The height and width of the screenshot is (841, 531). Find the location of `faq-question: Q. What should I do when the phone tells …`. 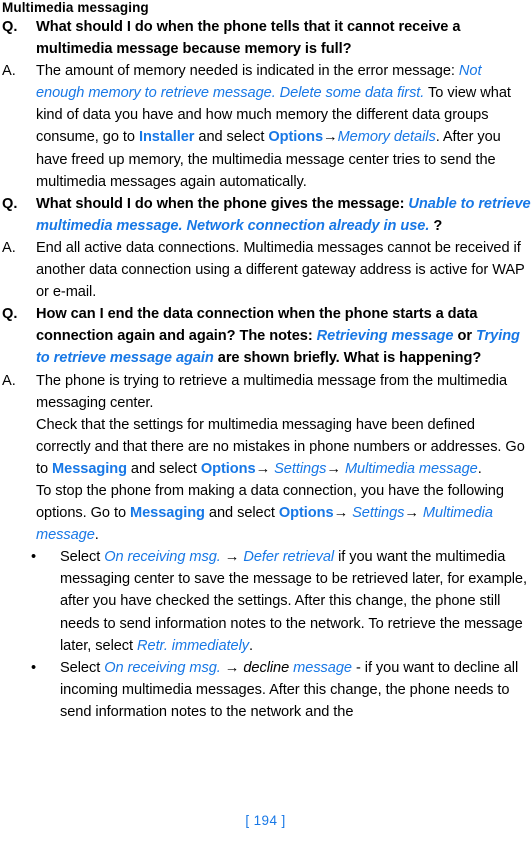

faq-question: Q. What should I do when the phone tells … is located at coordinates (265, 38).